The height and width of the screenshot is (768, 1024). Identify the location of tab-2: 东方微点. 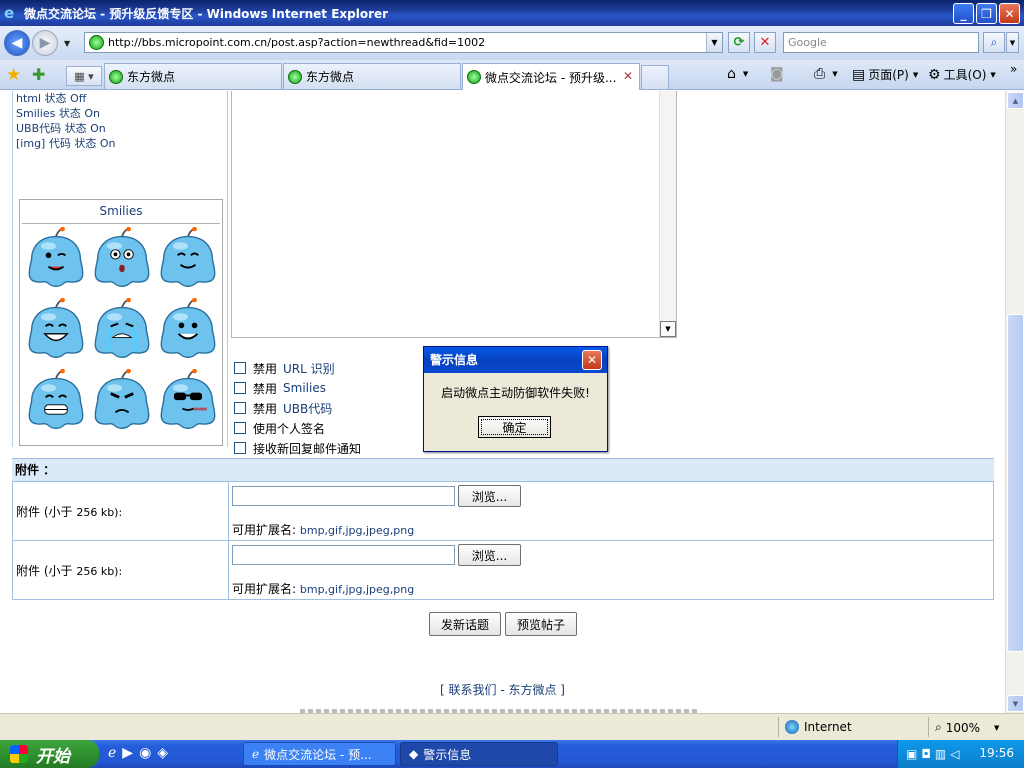
(372, 76).